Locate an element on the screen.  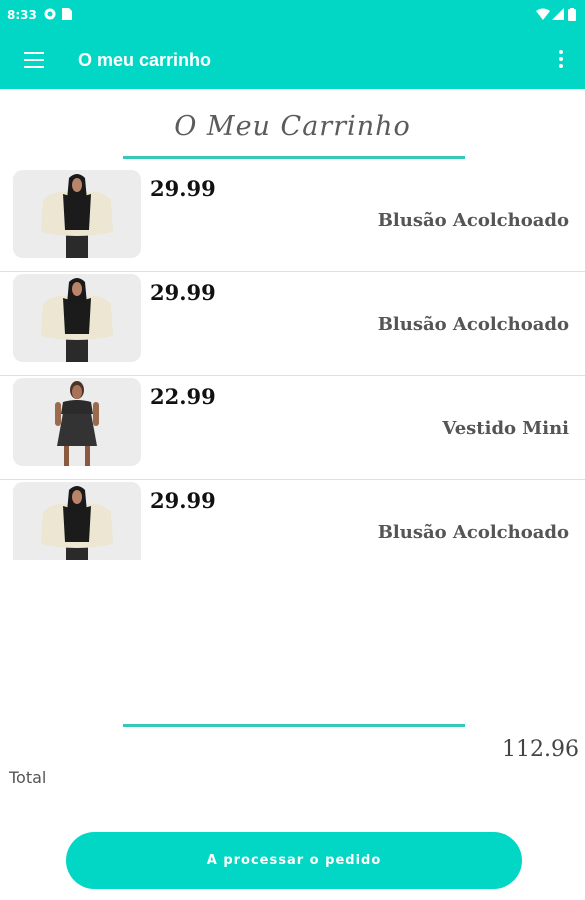
battery-icon is located at coordinates (572, 14).